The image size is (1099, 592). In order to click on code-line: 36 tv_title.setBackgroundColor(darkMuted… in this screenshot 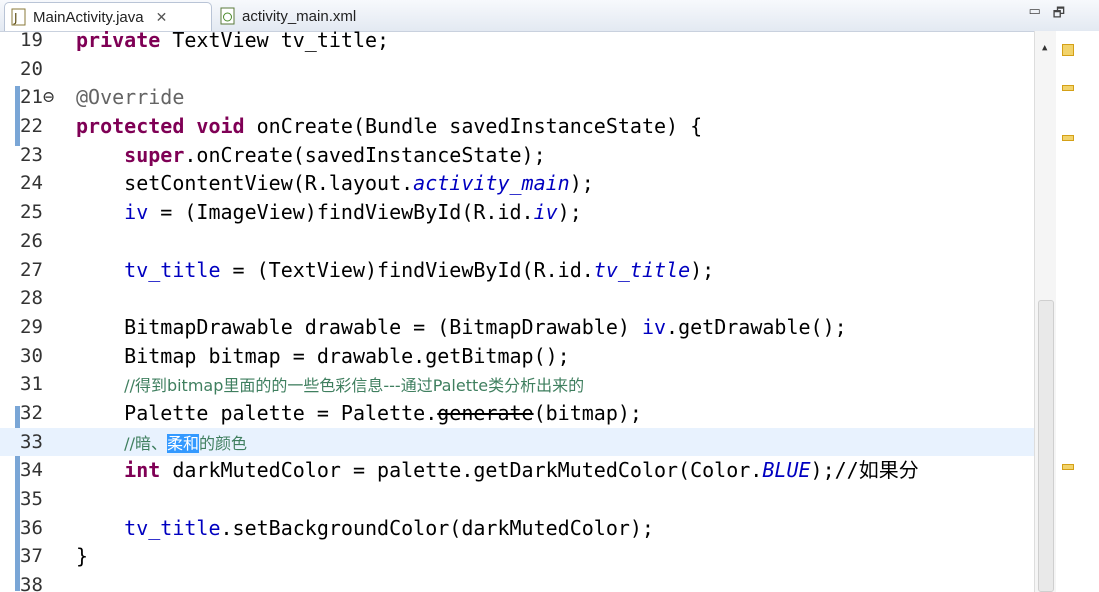, I will do `click(517, 528)`.